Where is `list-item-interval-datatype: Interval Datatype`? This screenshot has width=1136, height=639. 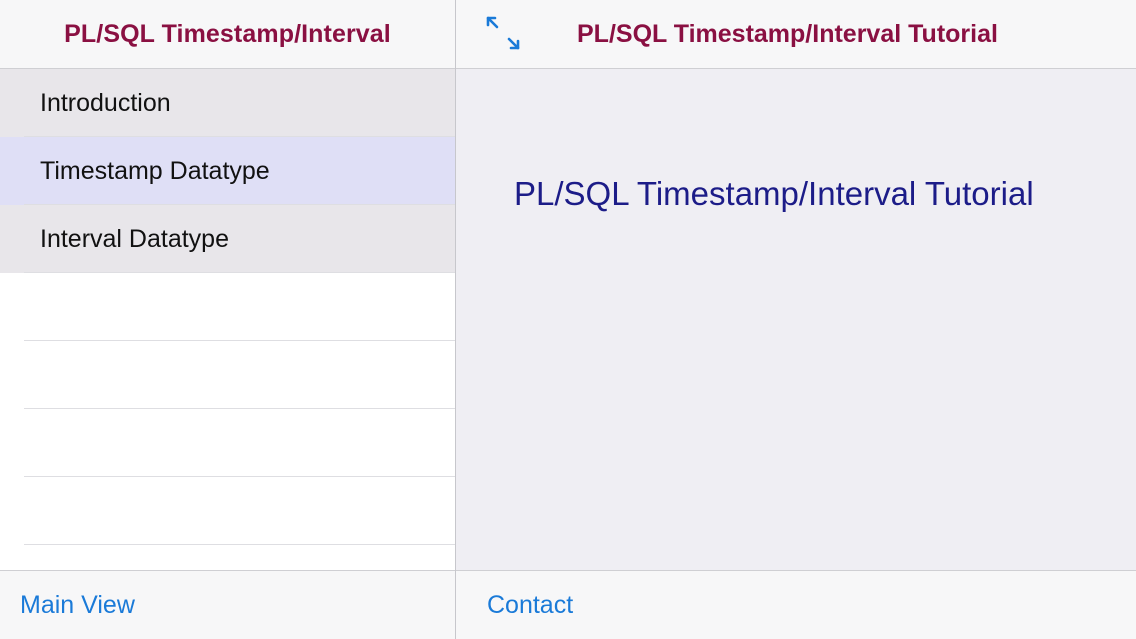
list-item-interval-datatype: Interval Datatype is located at coordinates (227, 239).